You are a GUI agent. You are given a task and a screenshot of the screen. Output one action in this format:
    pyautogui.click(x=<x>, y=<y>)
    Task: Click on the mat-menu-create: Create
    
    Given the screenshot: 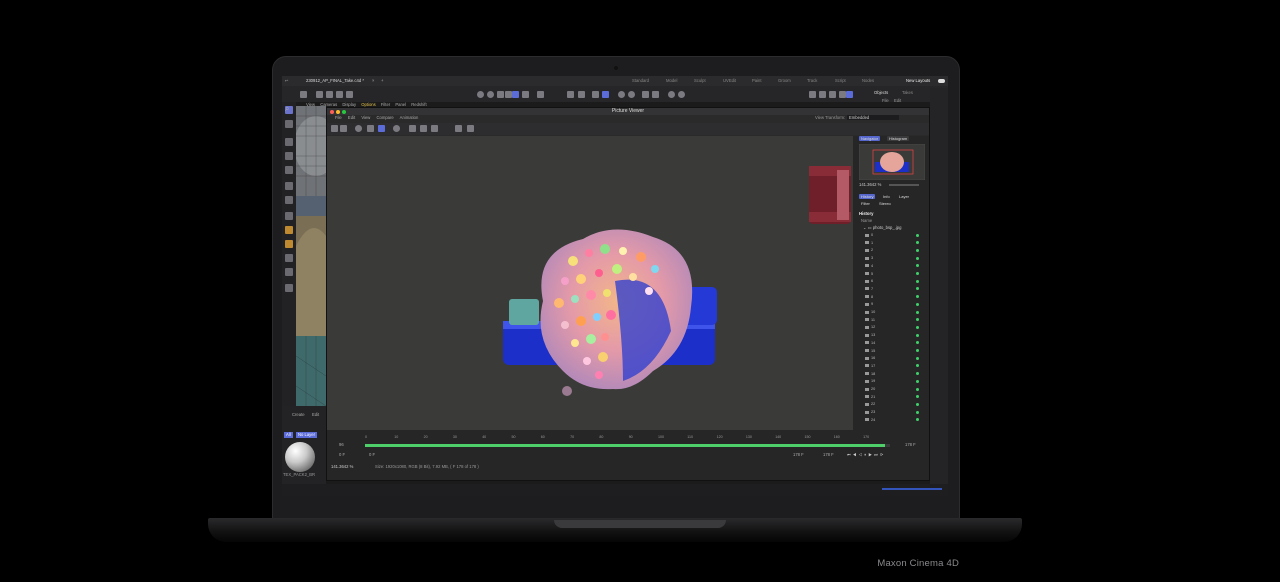 What is the action you would take?
    pyautogui.click(x=298, y=415)
    